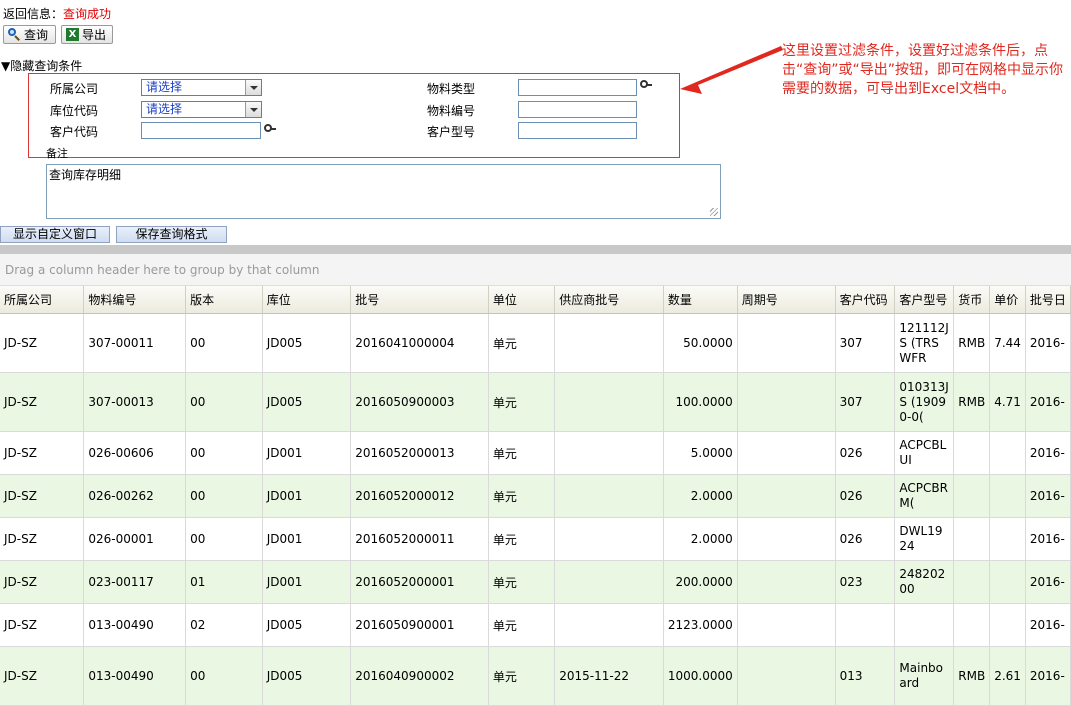 The height and width of the screenshot is (706, 1071). Describe the element at coordinates (55, 234) in the screenshot. I see `show-custom-window-button: 显示自定义窗口` at that location.